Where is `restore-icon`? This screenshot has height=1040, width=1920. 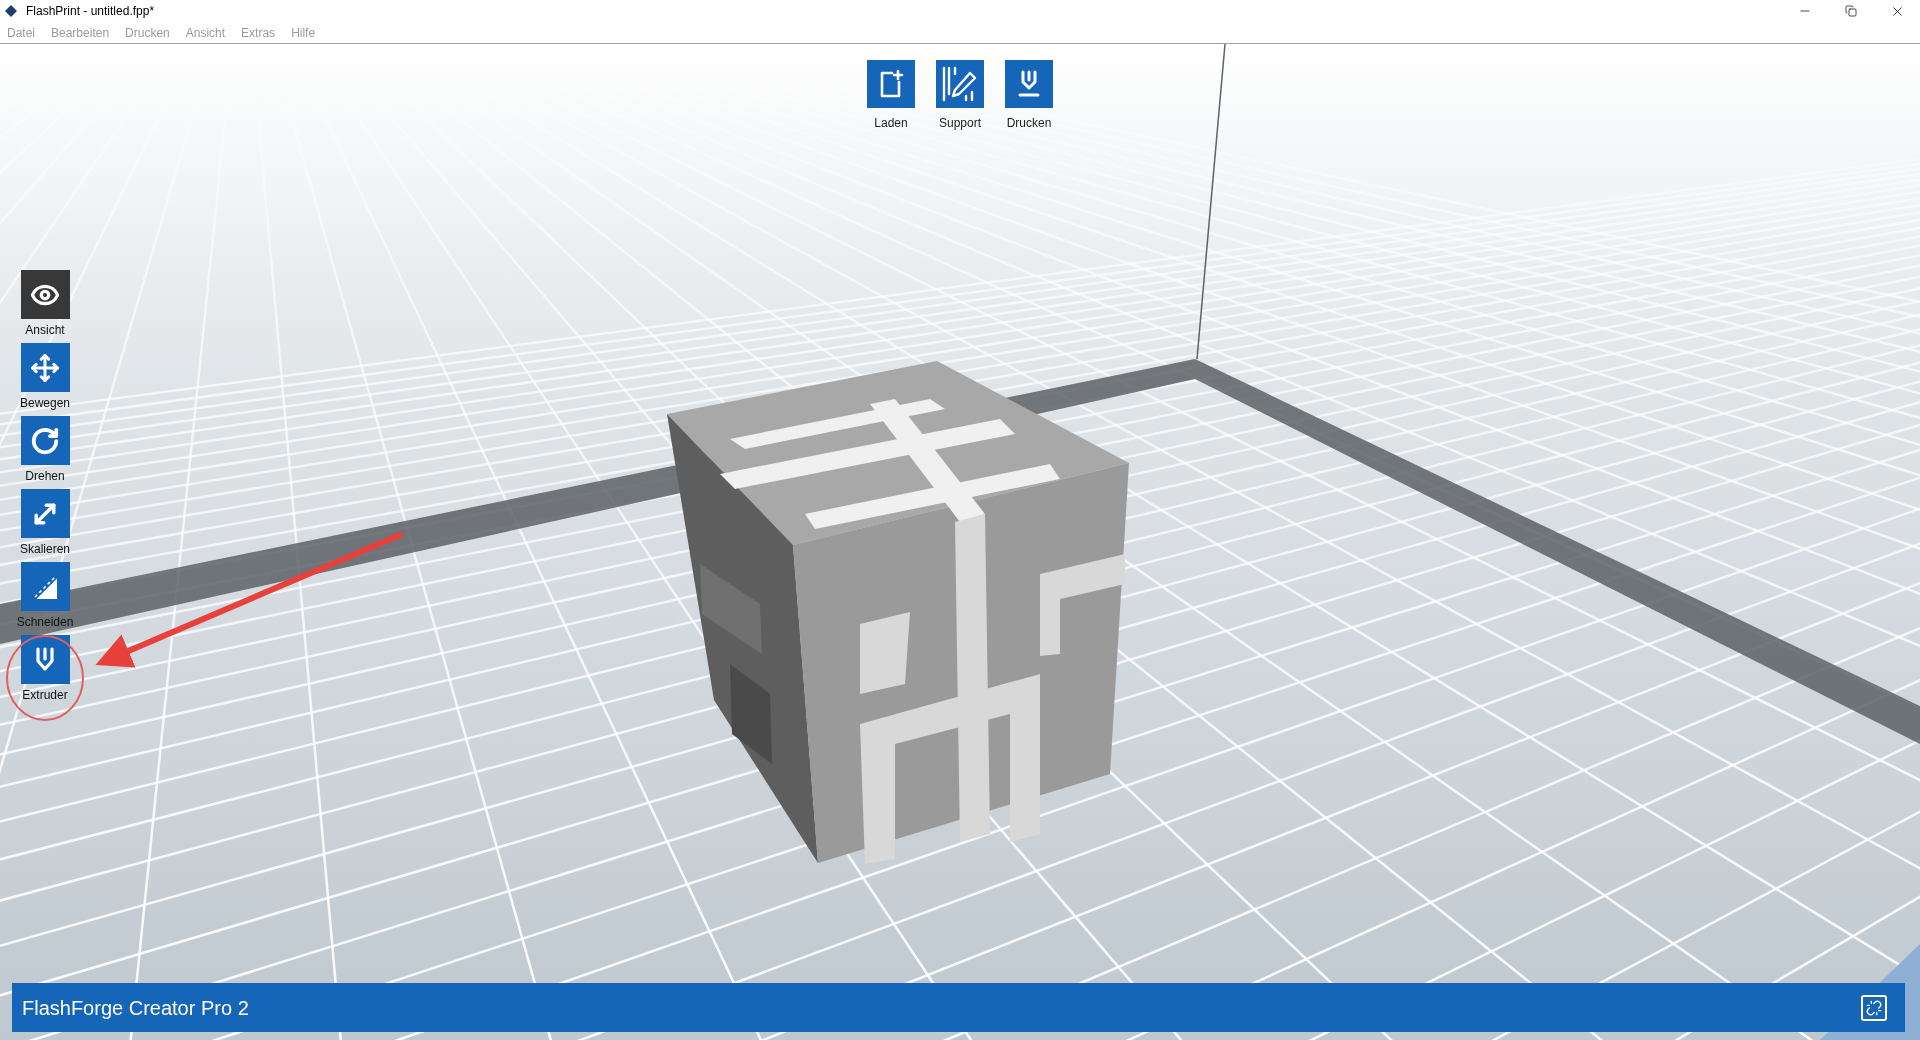
restore-icon is located at coordinates (1851, 11).